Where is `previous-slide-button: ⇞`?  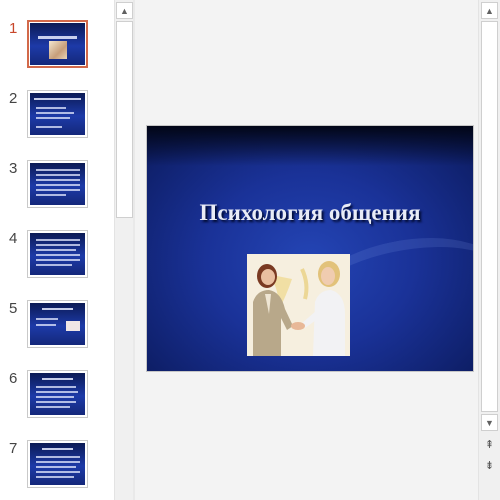
previous-slide-button: ⇞ is located at coordinates (489, 444).